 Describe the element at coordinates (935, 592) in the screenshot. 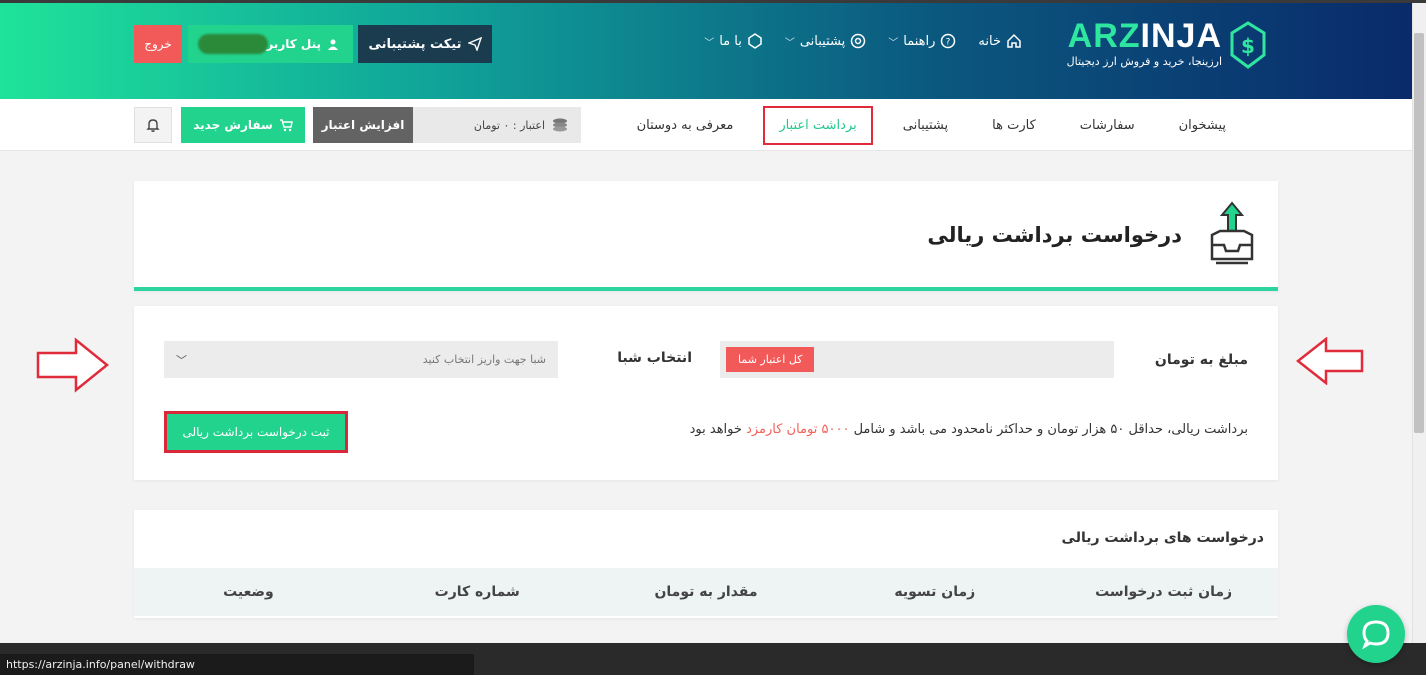

I see `col-settle-time: زمان تسویه` at that location.